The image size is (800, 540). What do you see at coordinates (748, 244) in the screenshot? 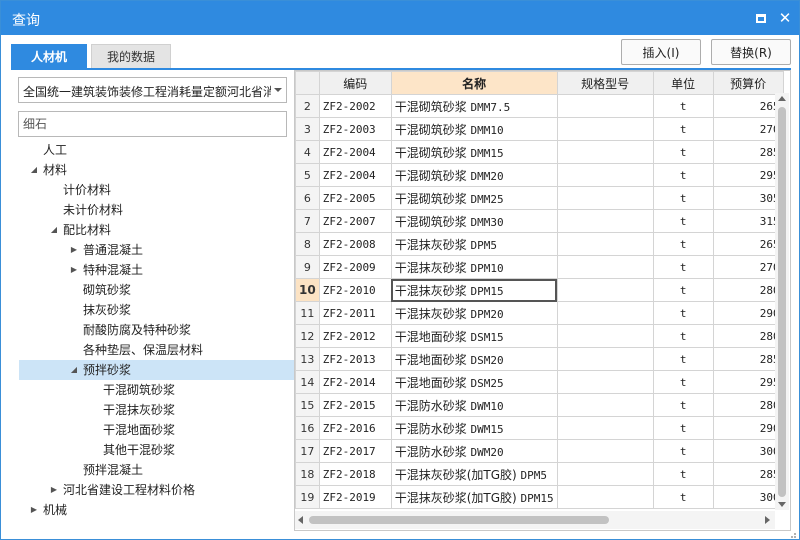
I see `price-cell: 265` at bounding box center [748, 244].